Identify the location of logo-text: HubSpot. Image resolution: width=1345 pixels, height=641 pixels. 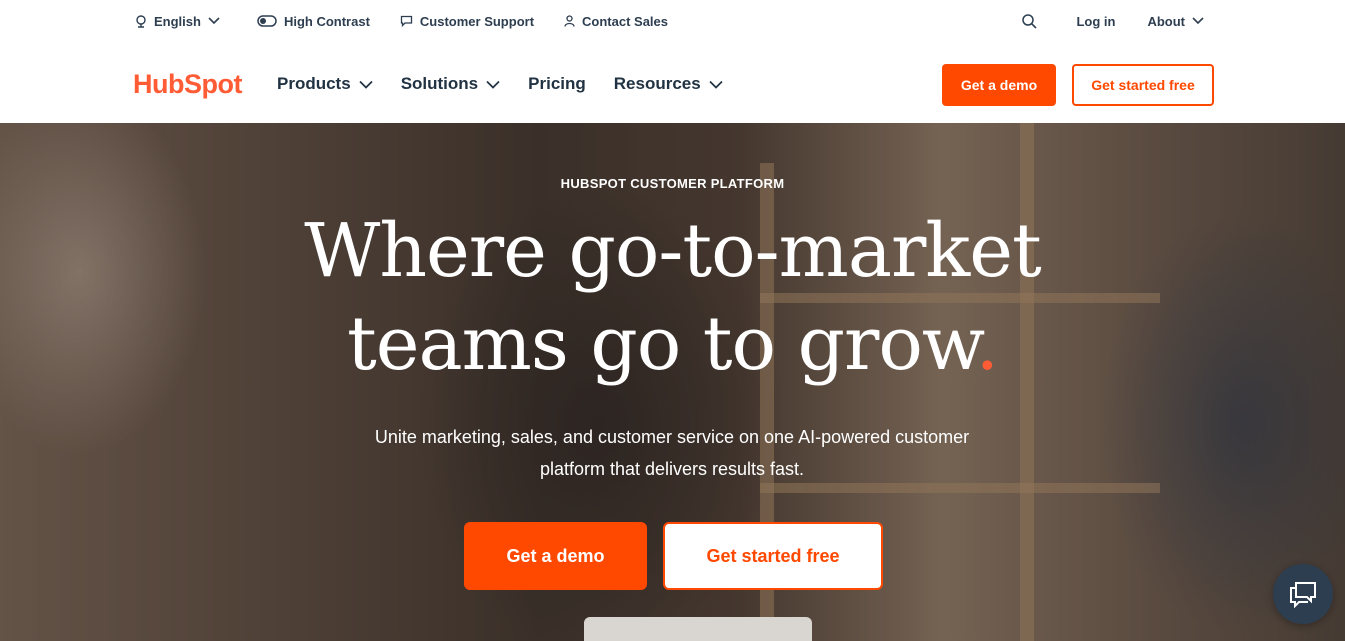
(187, 83).